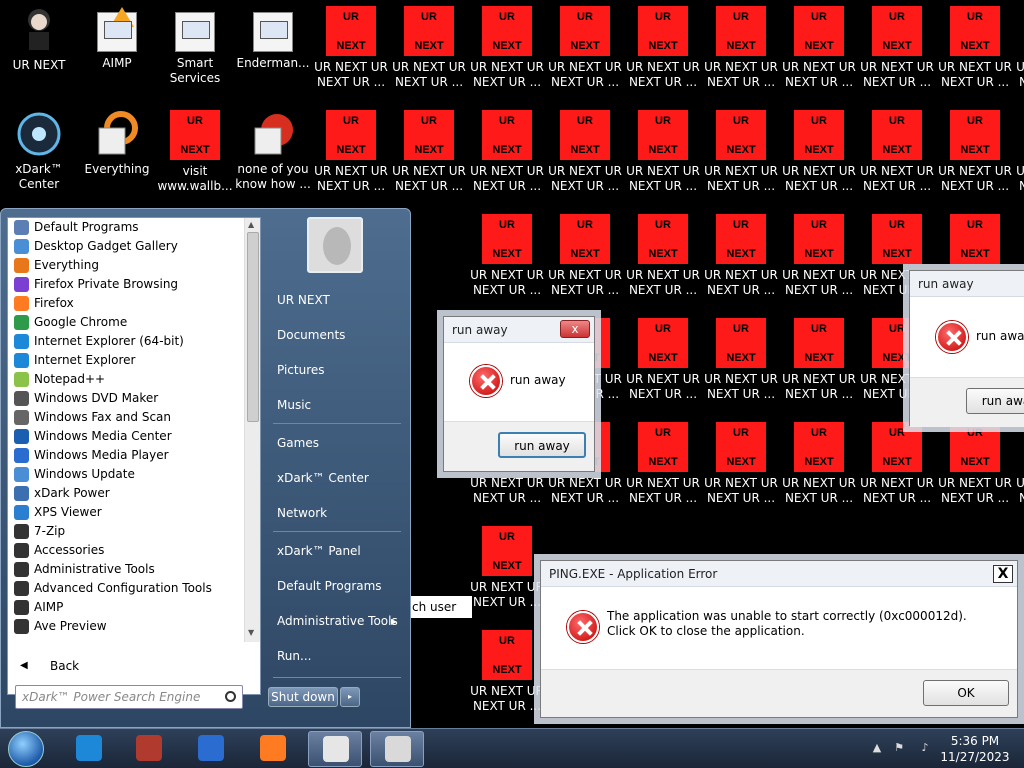 This screenshot has height=768, width=1024. What do you see at coordinates (542, 445) in the screenshot?
I see `run-away-button: run away` at bounding box center [542, 445].